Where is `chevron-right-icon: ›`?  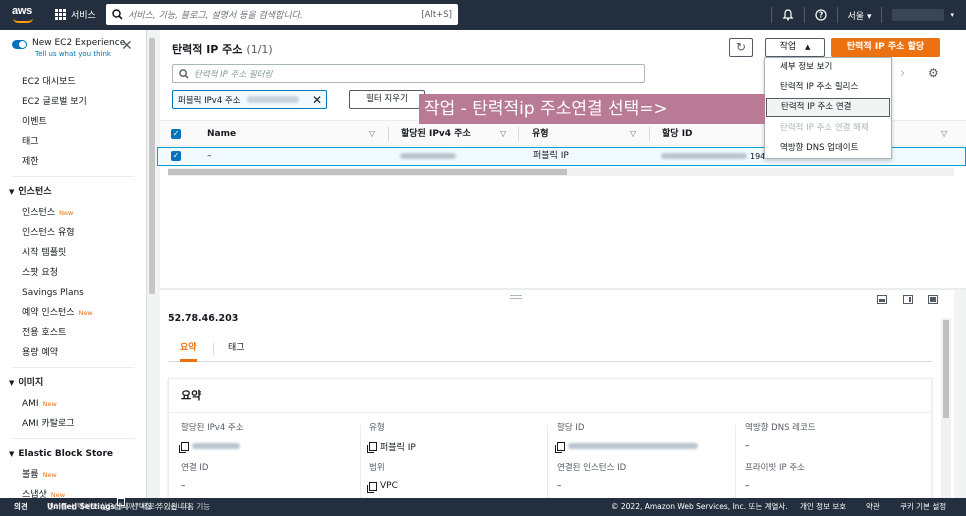 chevron-right-icon: › is located at coordinates (902, 73).